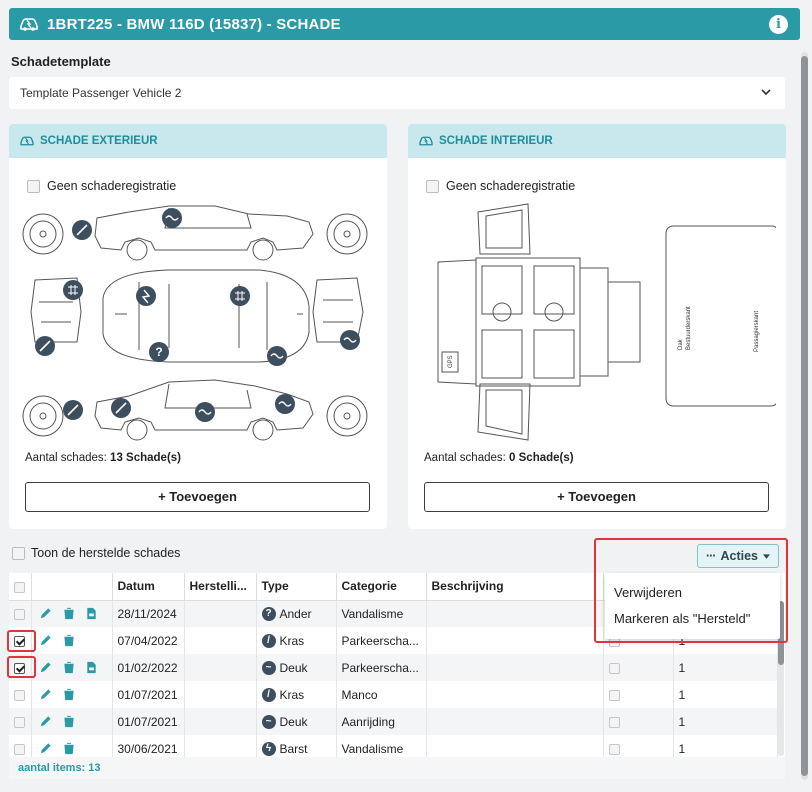 This screenshot has height=792, width=812. Describe the element at coordinates (29, 24) in the screenshot. I see `car-damage-icon` at that location.